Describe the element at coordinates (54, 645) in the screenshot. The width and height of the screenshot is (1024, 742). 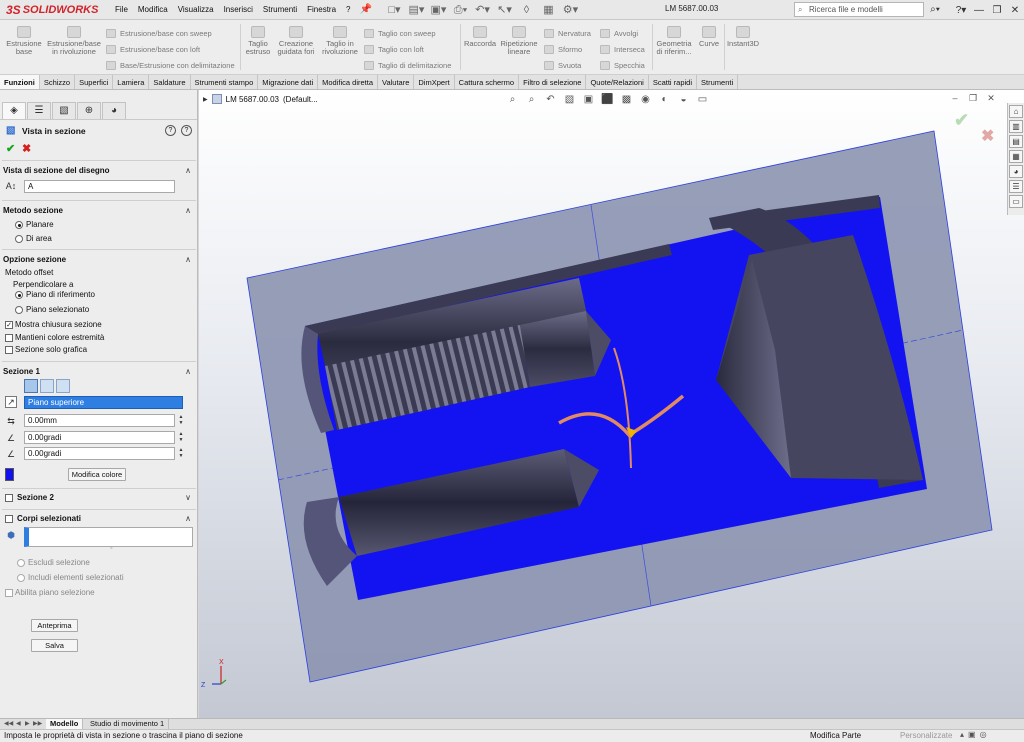
I see `save-button: Salva` at that location.